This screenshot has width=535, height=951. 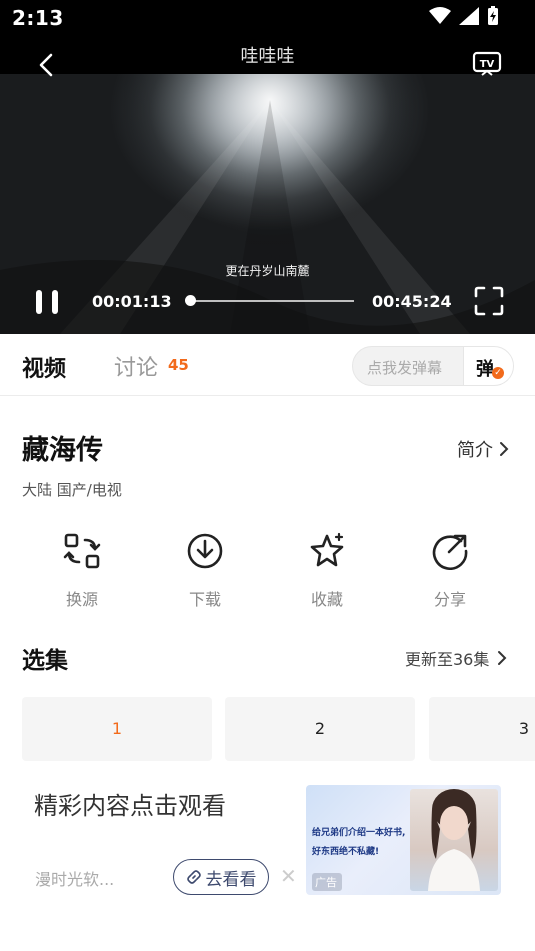 I want to click on player-top-bar: 哇哇哇 TV, so click(x=267, y=58).